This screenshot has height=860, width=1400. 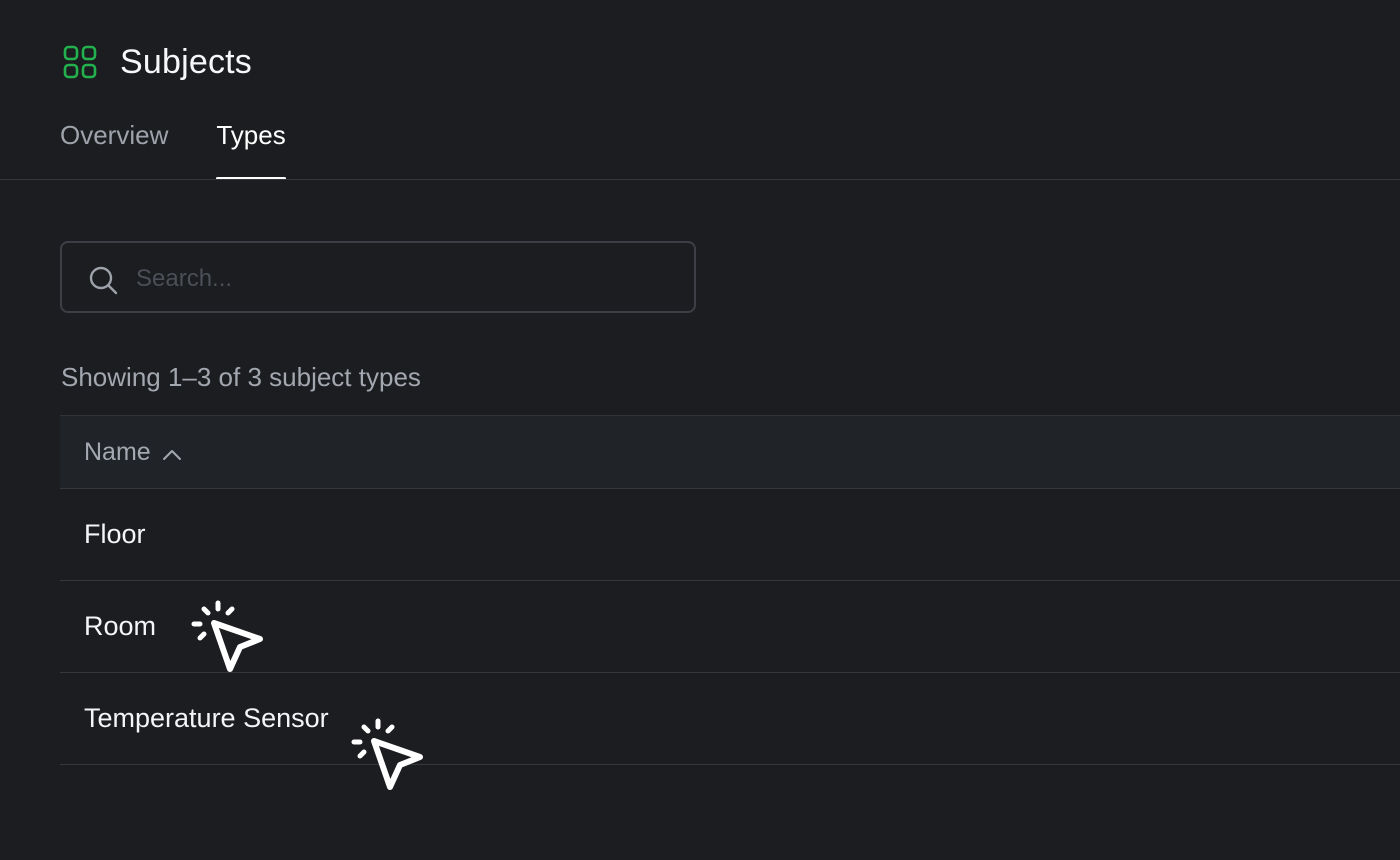 I want to click on row-name-floor: Floor, so click(x=115, y=534).